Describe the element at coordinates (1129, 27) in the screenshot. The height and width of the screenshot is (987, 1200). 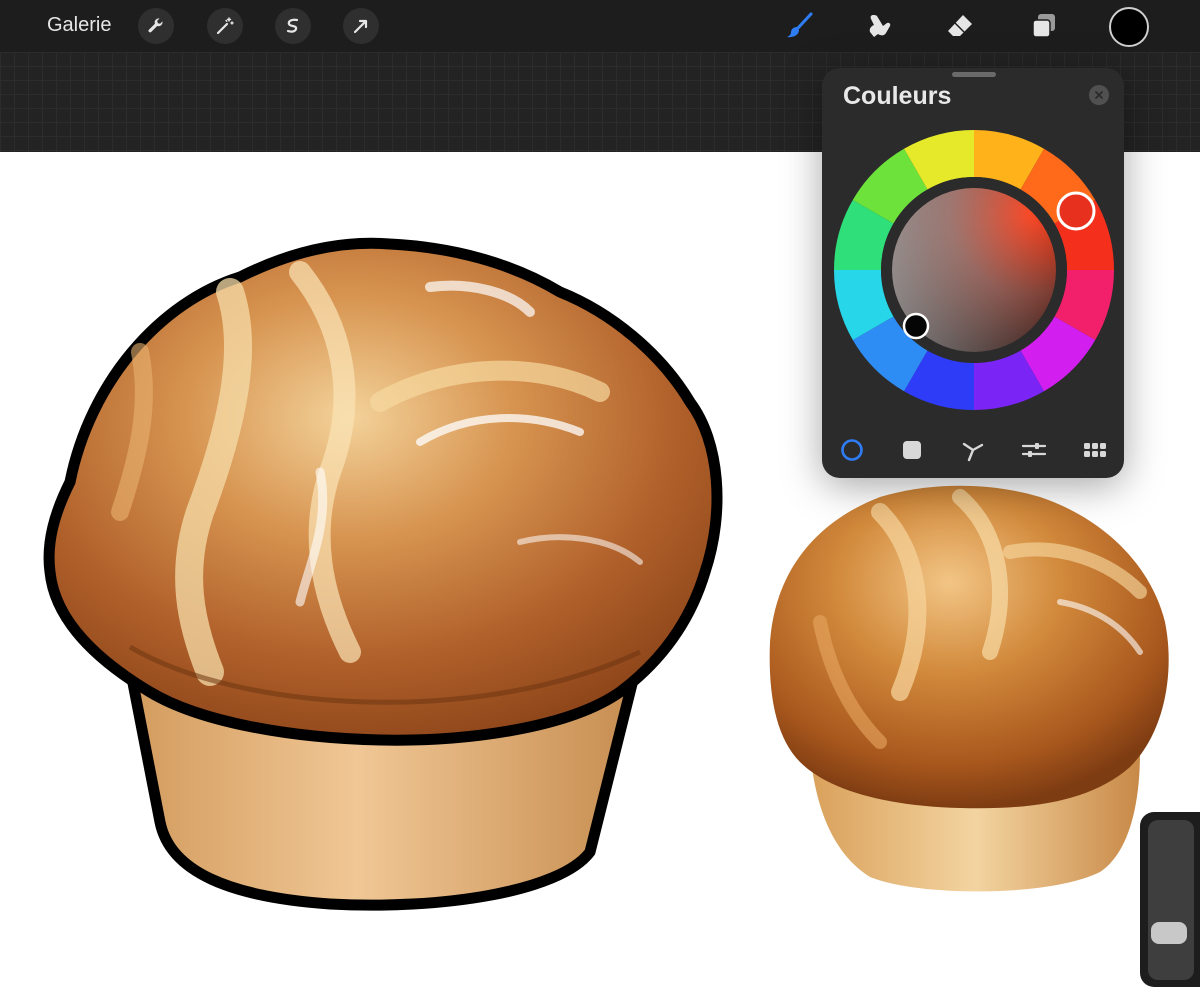
I see `current-color-swatch` at that location.